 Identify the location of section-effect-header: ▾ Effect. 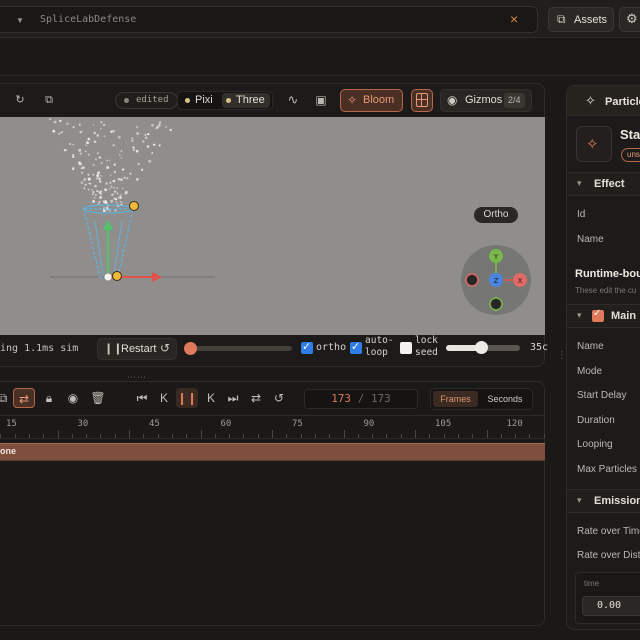
(603, 184).